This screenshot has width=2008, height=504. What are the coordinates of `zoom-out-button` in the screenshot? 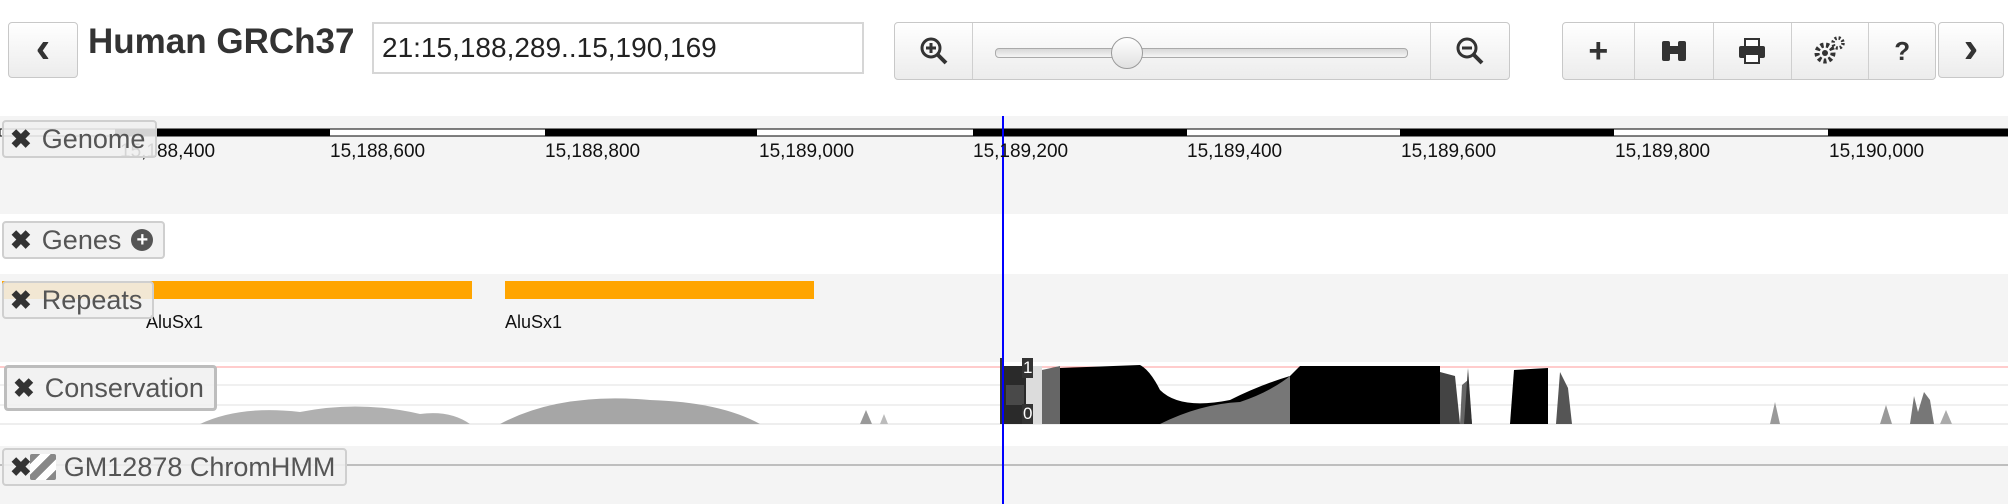 It's located at (1470, 51).